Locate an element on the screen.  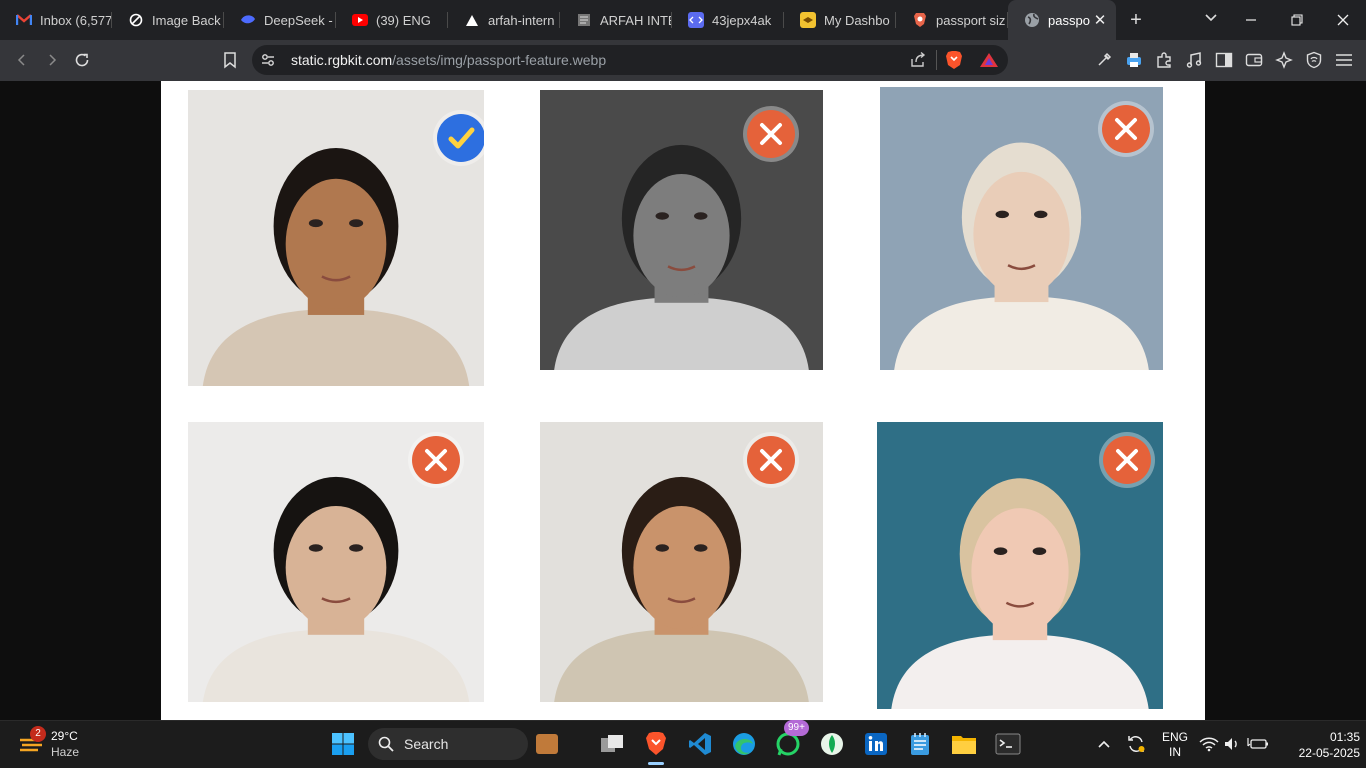
share-icon is located at coordinates (918, 60).